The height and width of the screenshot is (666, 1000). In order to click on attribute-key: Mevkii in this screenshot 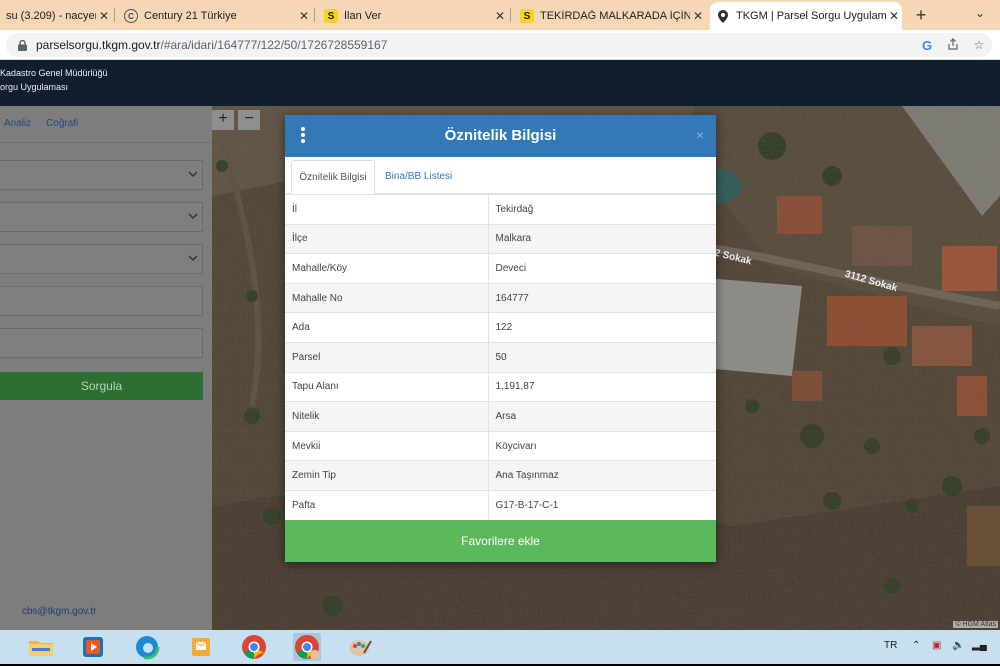, I will do `click(387, 445)`.